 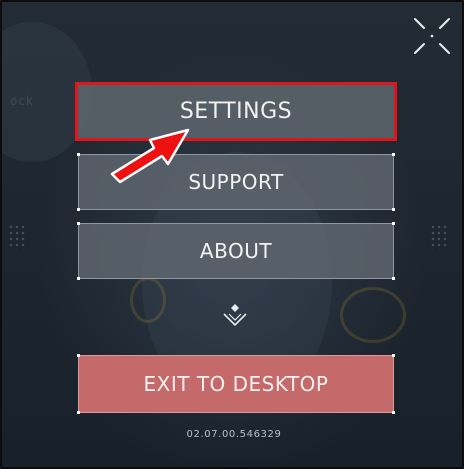 What do you see at coordinates (234, 434) in the screenshot?
I see `version-number: 02.07.00.546329` at bounding box center [234, 434].